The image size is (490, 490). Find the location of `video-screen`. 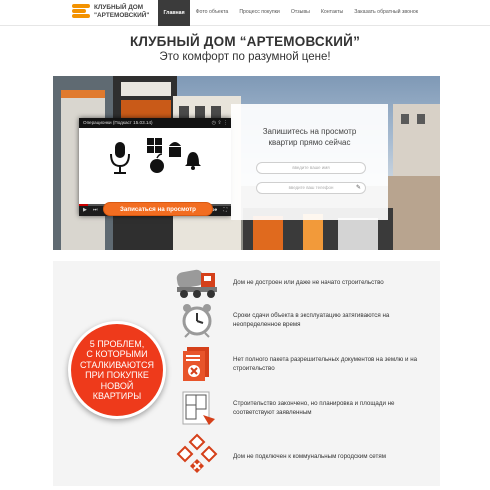

video-screen is located at coordinates (155, 166).